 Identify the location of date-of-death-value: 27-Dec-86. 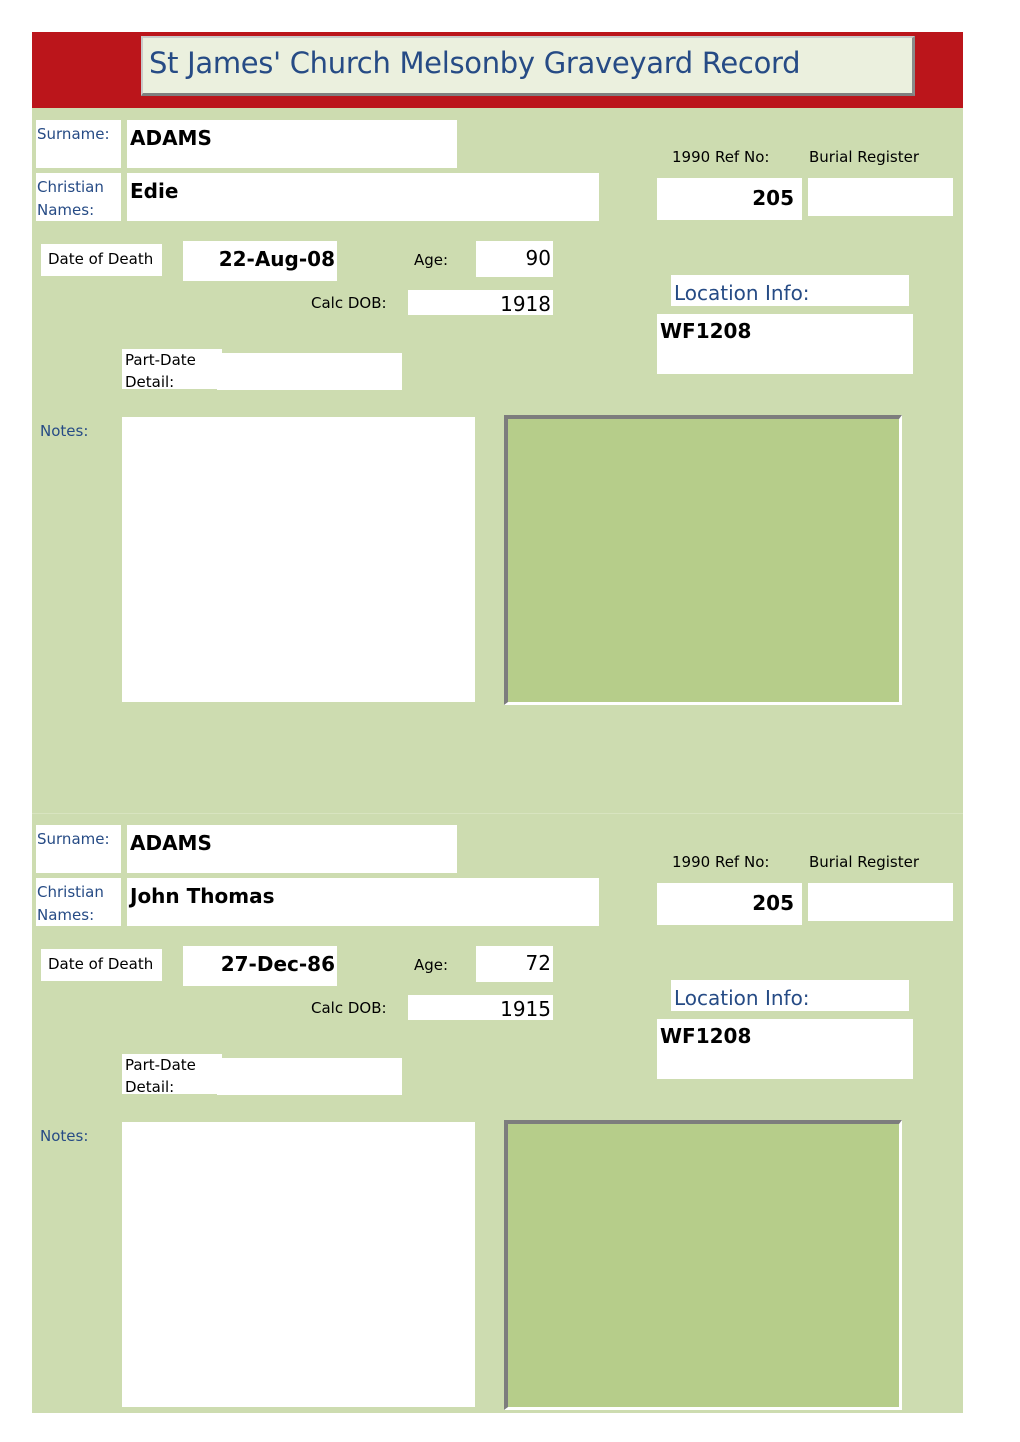
(277, 964).